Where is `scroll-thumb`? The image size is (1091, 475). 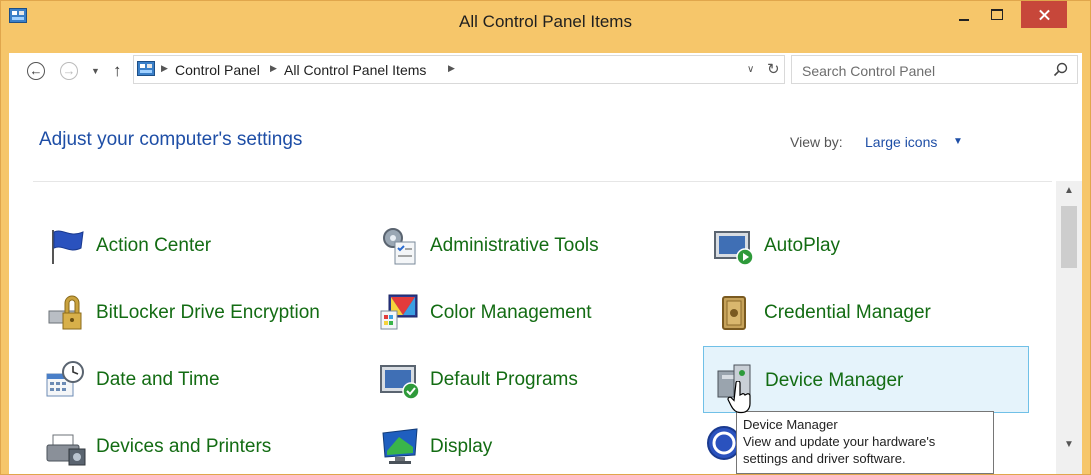
scroll-thumb is located at coordinates (1069, 237).